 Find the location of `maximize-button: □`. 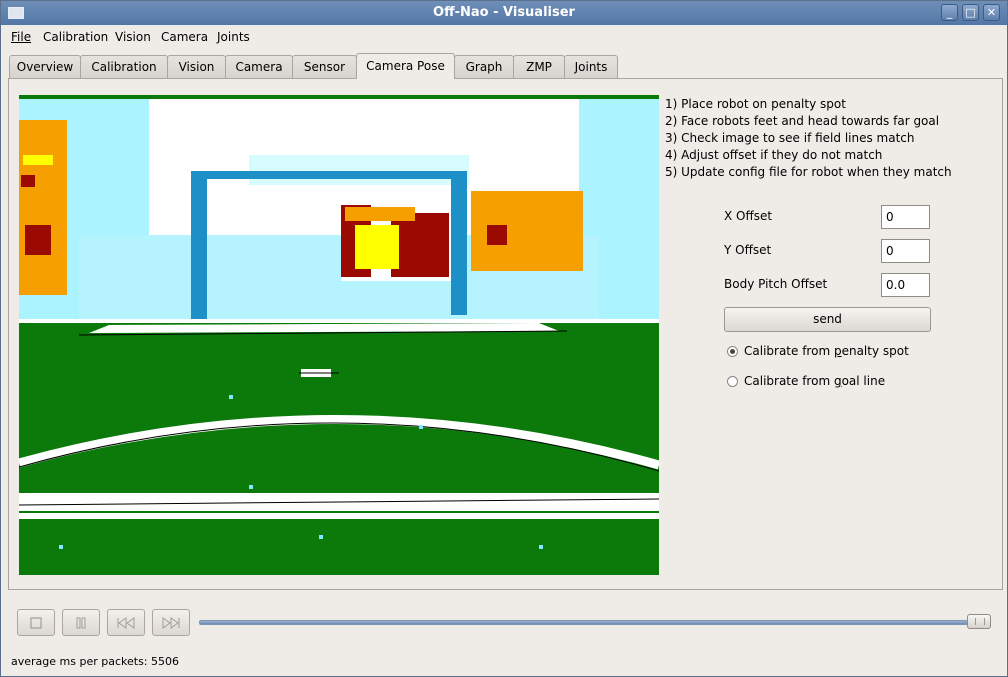

maximize-button: □ is located at coordinates (970, 12).